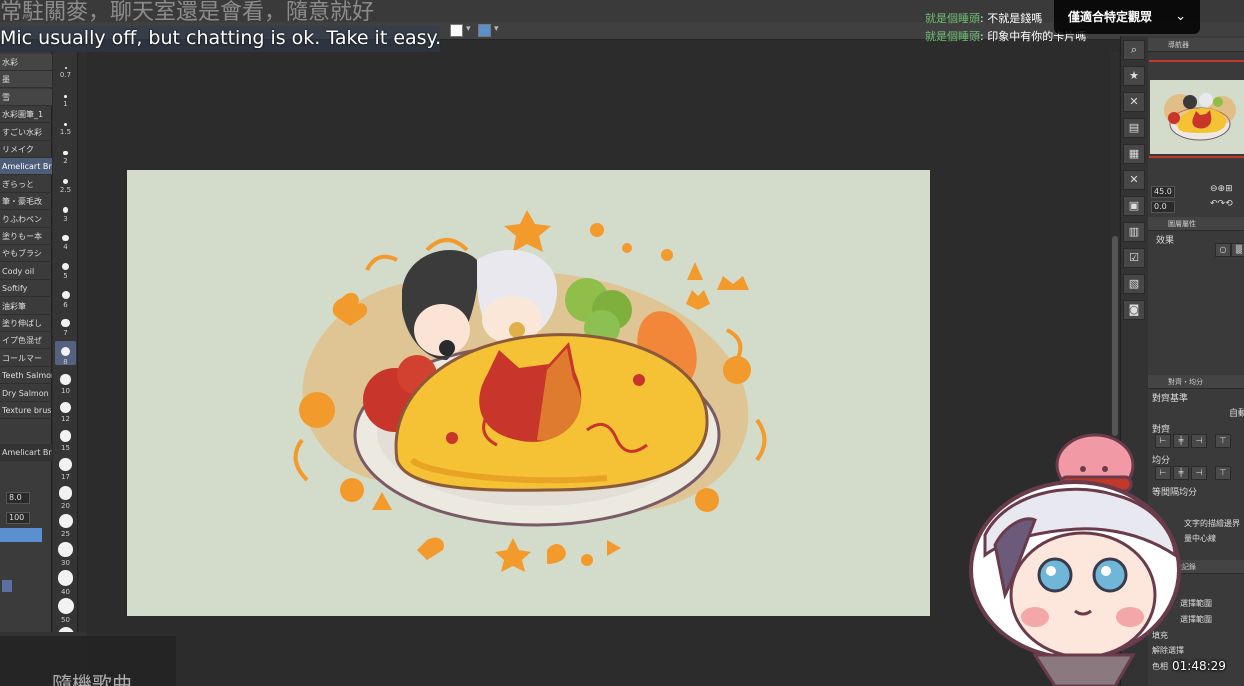 The image size is (1244, 686). Describe the element at coordinates (1134, 180) in the screenshot. I see `cross-icon: ✕` at that location.